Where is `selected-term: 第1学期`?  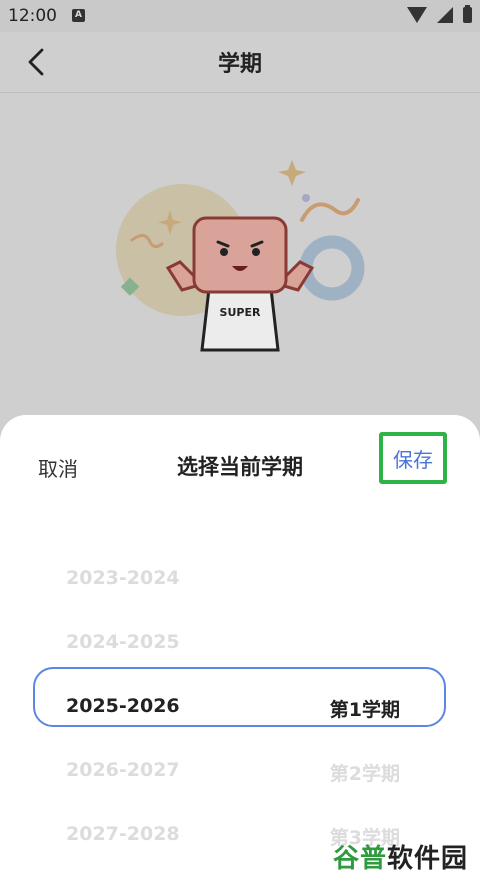
selected-term: 第1学期 is located at coordinates (365, 708).